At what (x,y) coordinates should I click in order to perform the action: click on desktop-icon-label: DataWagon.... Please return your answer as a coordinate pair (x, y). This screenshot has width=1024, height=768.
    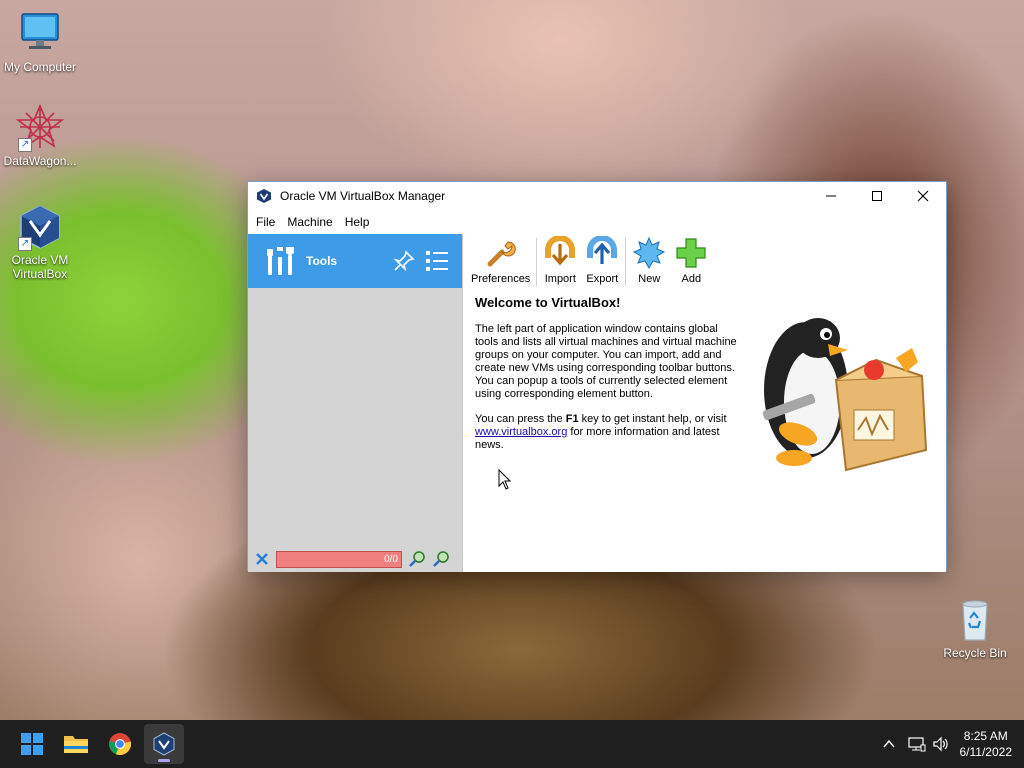
    Looking at the image, I should click on (40, 161).